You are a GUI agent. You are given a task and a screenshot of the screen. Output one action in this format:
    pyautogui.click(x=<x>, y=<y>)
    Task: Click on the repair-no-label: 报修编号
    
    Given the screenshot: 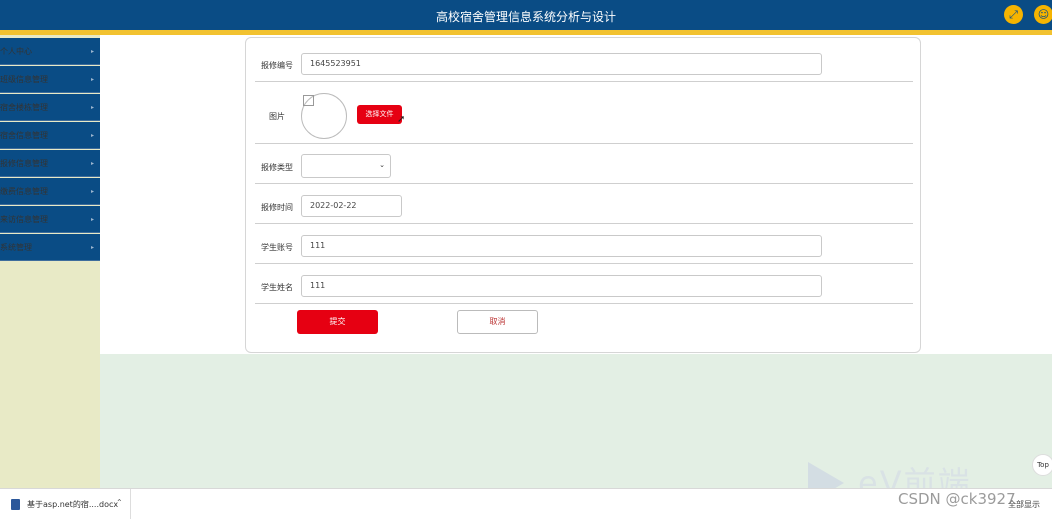 What is the action you would take?
    pyautogui.click(x=277, y=65)
    